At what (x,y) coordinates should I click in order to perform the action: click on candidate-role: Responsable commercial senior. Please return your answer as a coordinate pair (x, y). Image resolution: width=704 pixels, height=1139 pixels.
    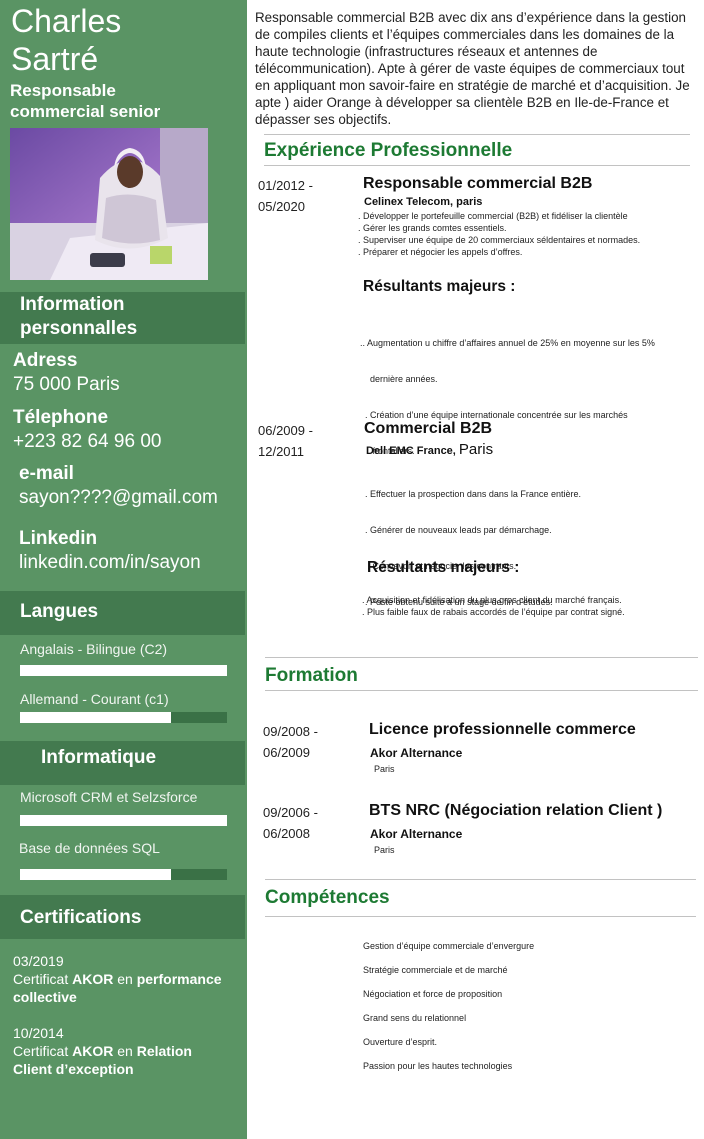
    Looking at the image, I should click on (85, 101).